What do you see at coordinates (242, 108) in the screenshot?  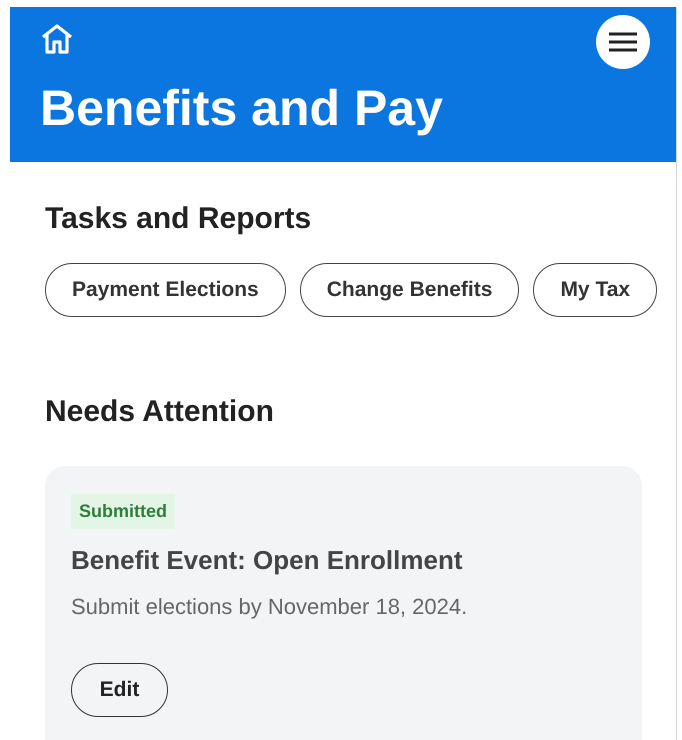 I see `page-title: Benefits and Pay` at bounding box center [242, 108].